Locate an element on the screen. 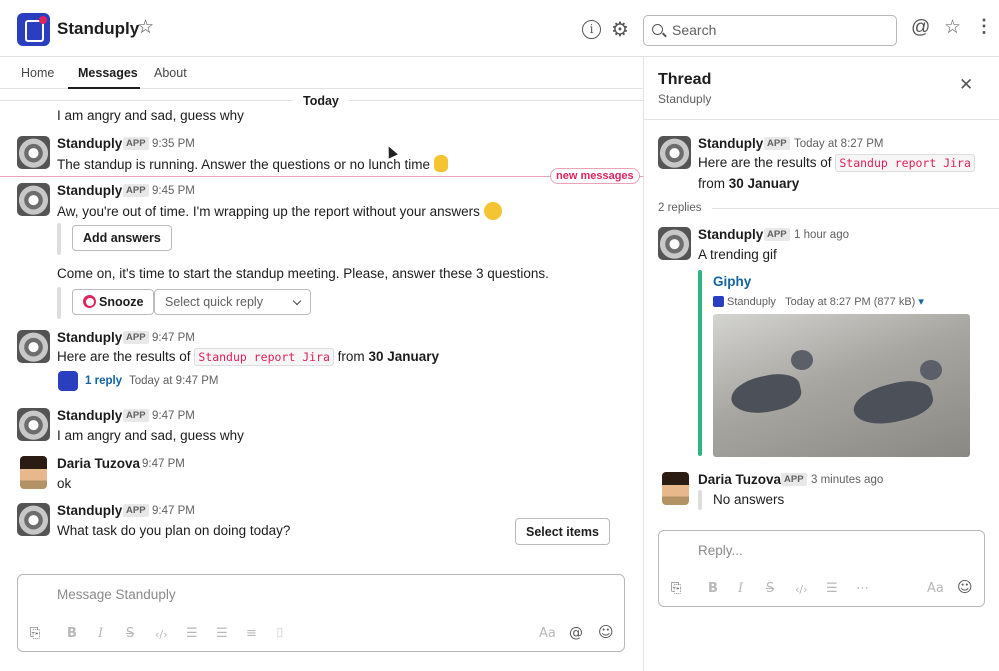  code-block-icon: ⌷ is located at coordinates (280, 633).